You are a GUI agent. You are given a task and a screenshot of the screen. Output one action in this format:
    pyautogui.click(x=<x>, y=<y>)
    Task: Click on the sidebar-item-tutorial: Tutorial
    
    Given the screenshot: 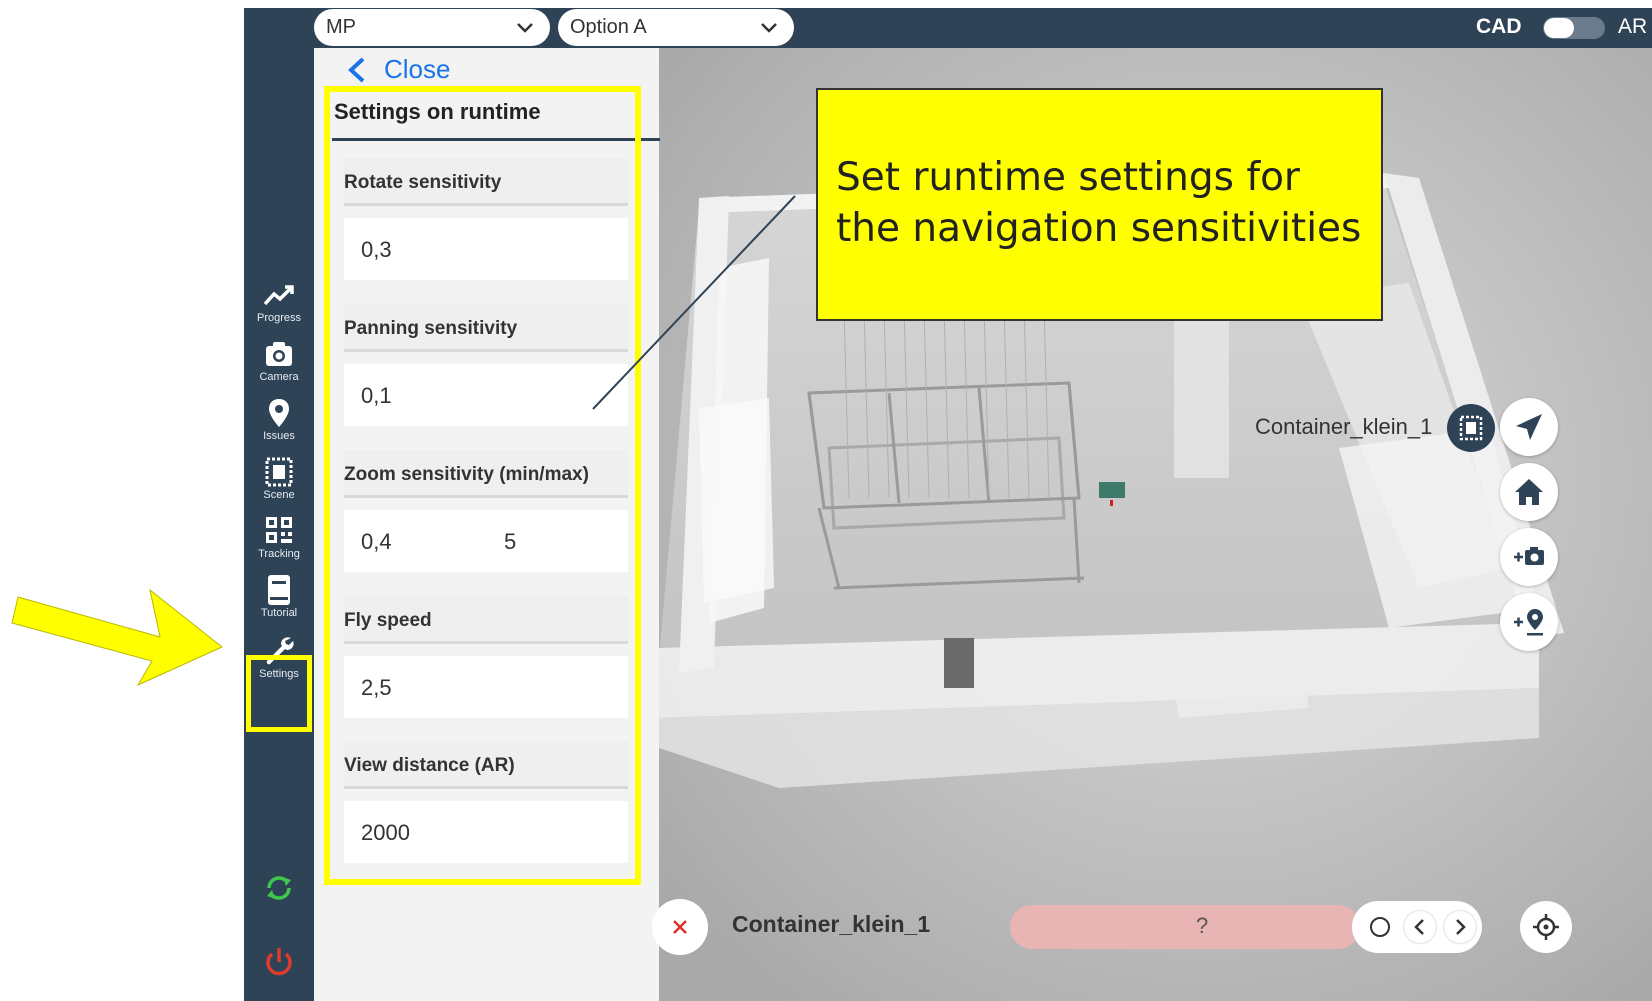 What is the action you would take?
    pyautogui.click(x=279, y=600)
    